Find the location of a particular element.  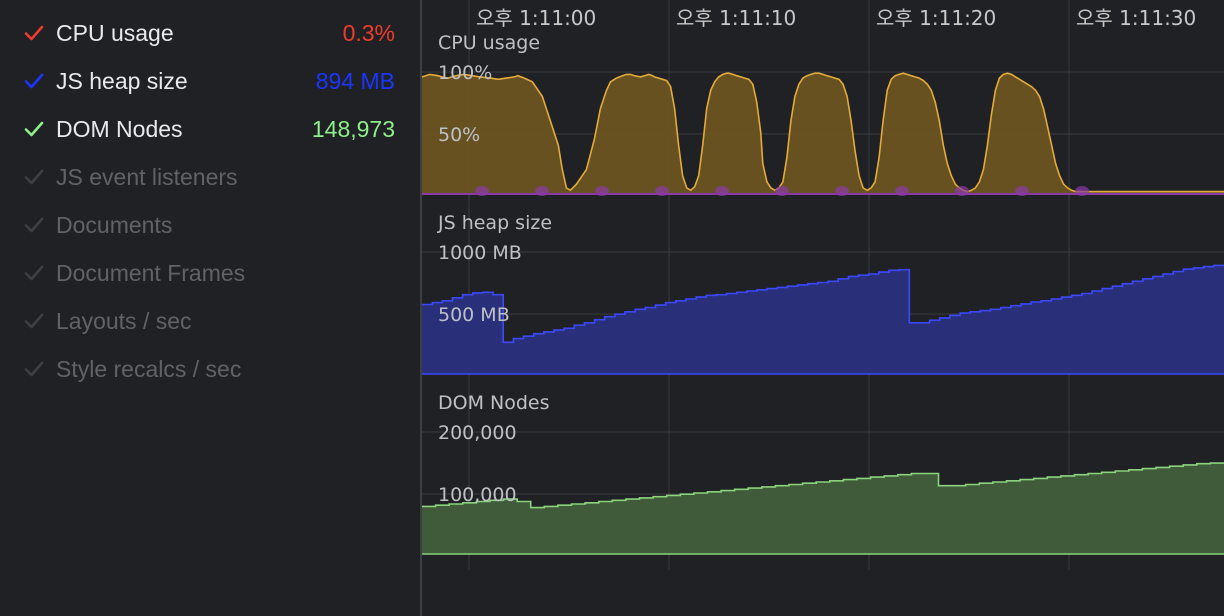

dom-area is located at coordinates (823, 508).